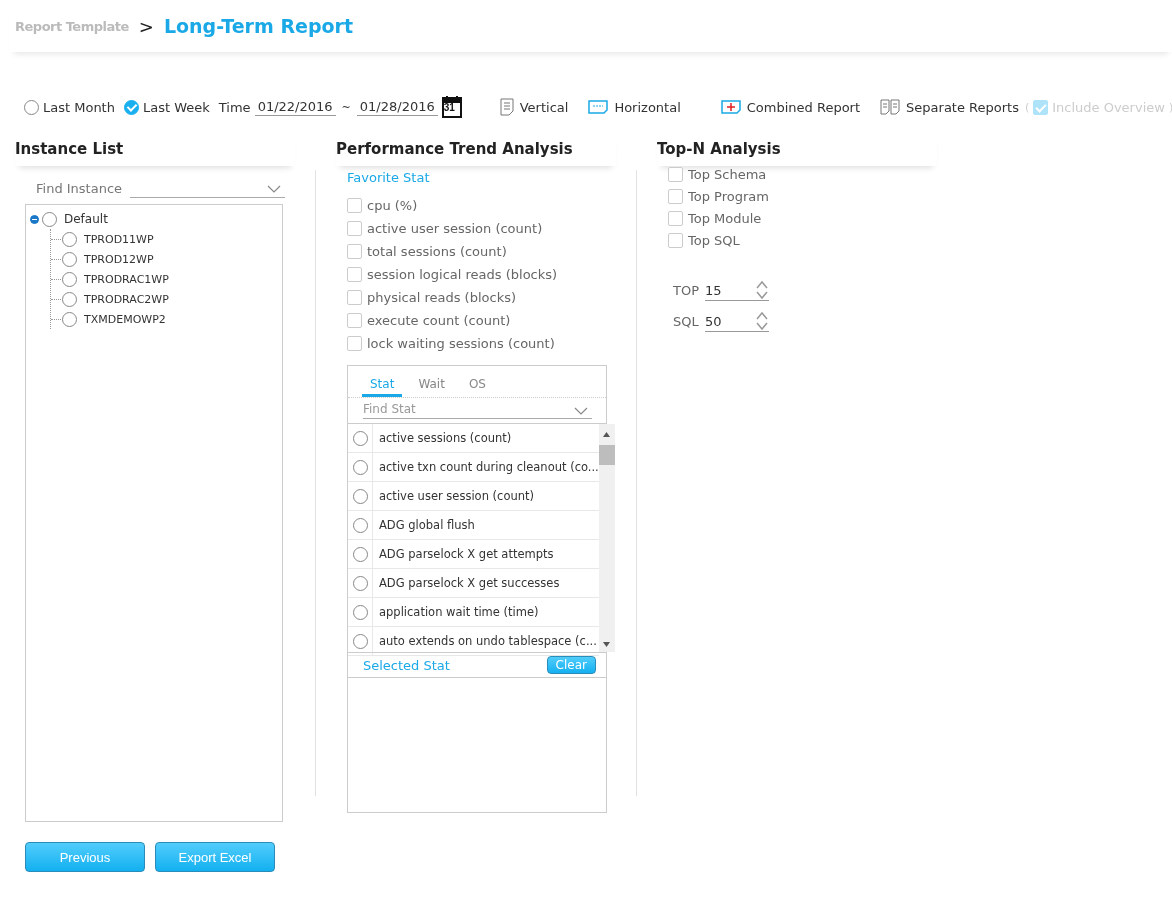 The width and height of the screenshot is (1172, 901). What do you see at coordinates (125, 319) in the screenshot?
I see `tree-item: TXMDEMOWP2` at bounding box center [125, 319].